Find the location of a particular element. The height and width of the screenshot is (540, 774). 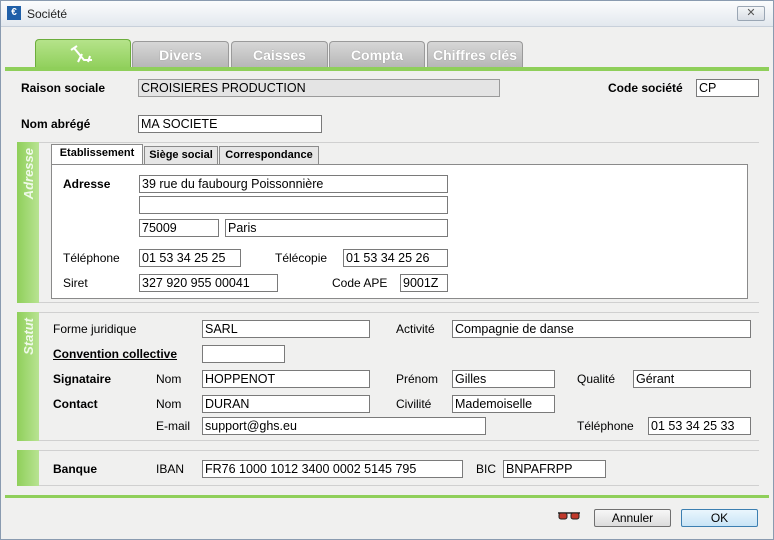

code-ape-label: Code APE is located at coordinates (360, 283).